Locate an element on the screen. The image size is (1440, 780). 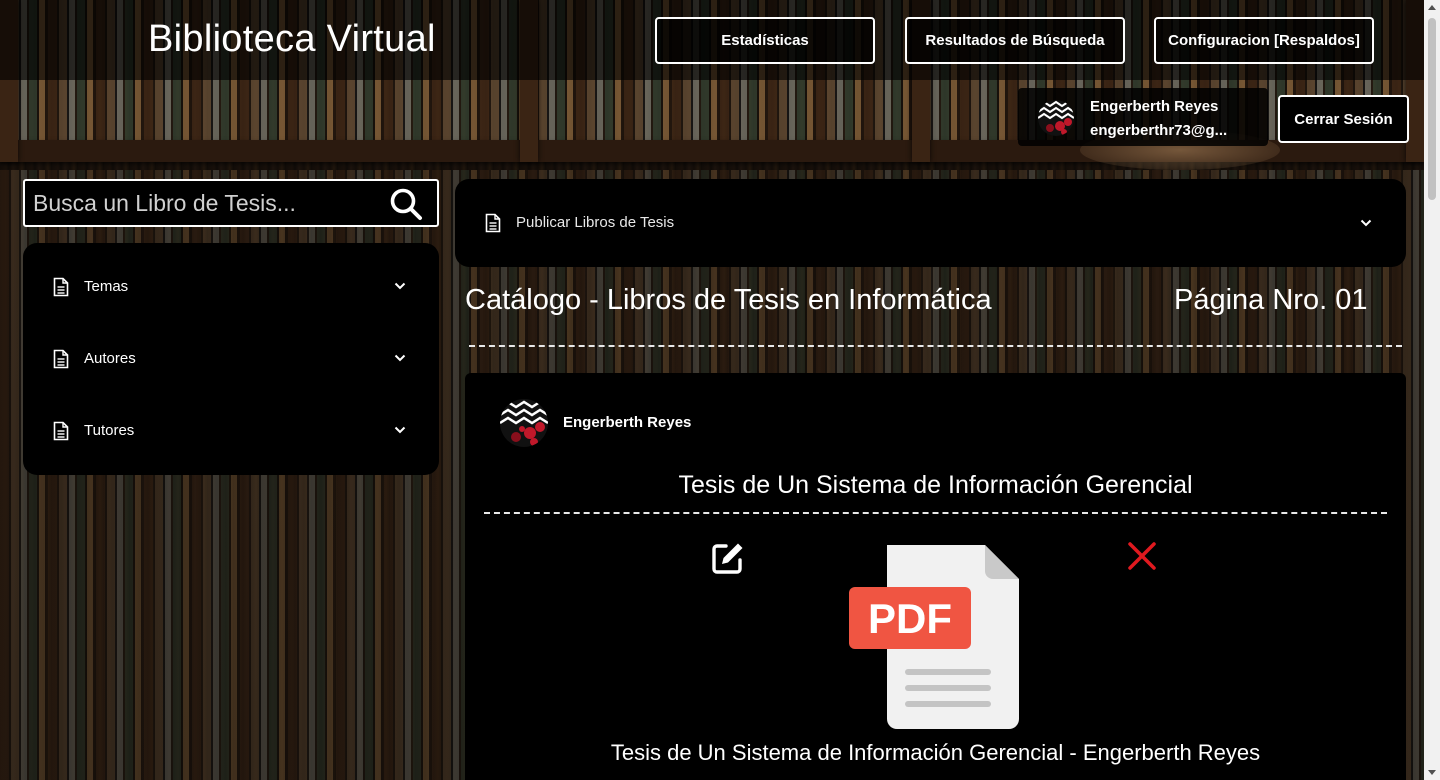
sidebar-item-tutores: Tutores is located at coordinates (231, 431).